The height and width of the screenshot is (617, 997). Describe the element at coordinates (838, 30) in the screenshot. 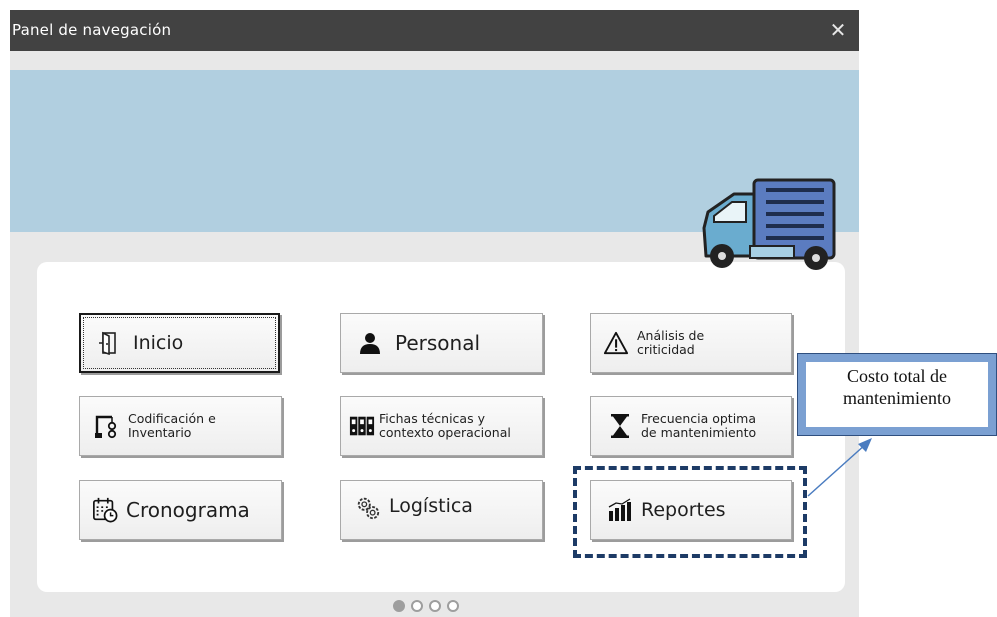

I see `close-button: ✕` at that location.